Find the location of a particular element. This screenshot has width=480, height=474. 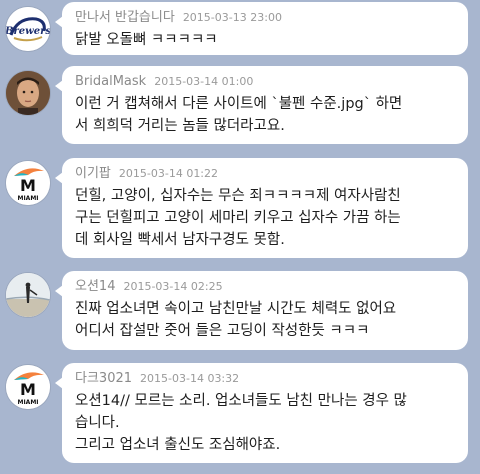

timestamp: 2015-03-14 02:25 is located at coordinates (173, 286).